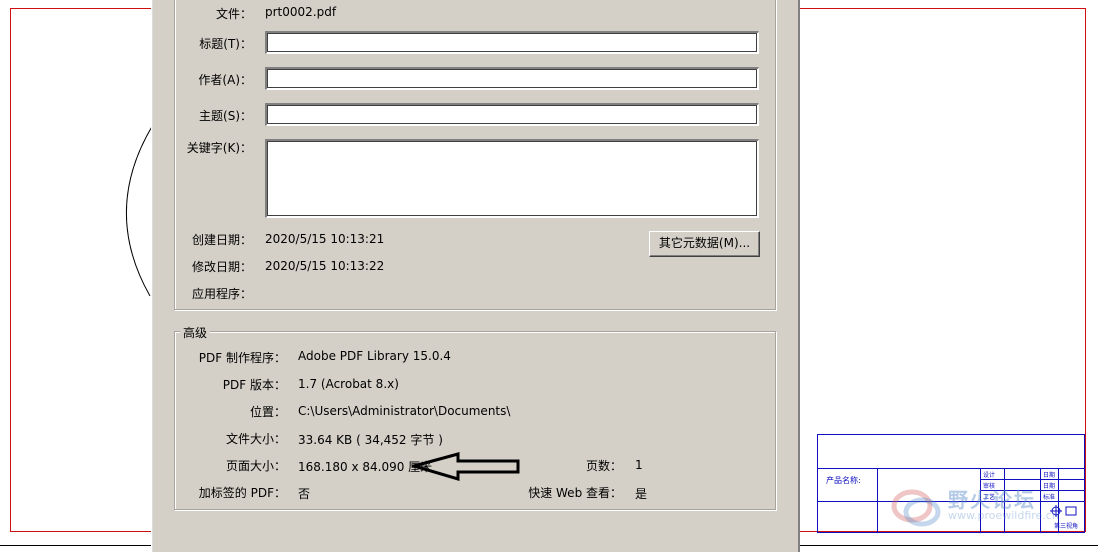 The image size is (1098, 552). I want to click on tb-design-label: 设计, so click(989, 475).